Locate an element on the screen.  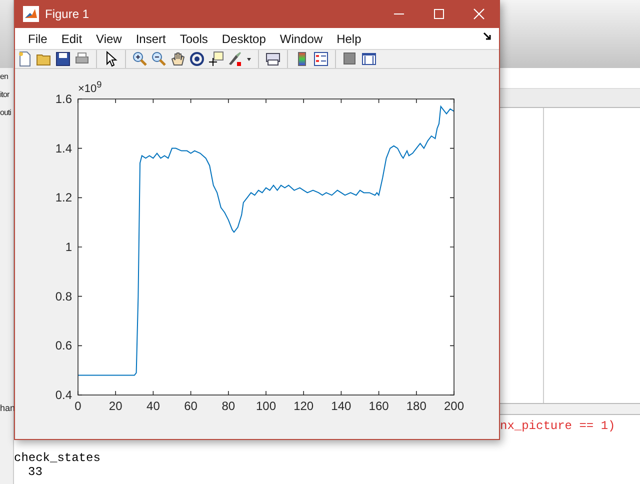
y-tick-label: 1 is located at coordinates (68, 247).